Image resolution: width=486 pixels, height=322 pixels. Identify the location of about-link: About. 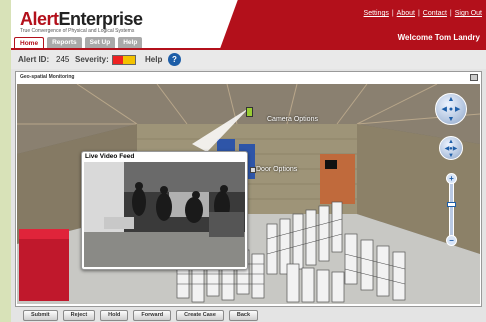
(406, 13).